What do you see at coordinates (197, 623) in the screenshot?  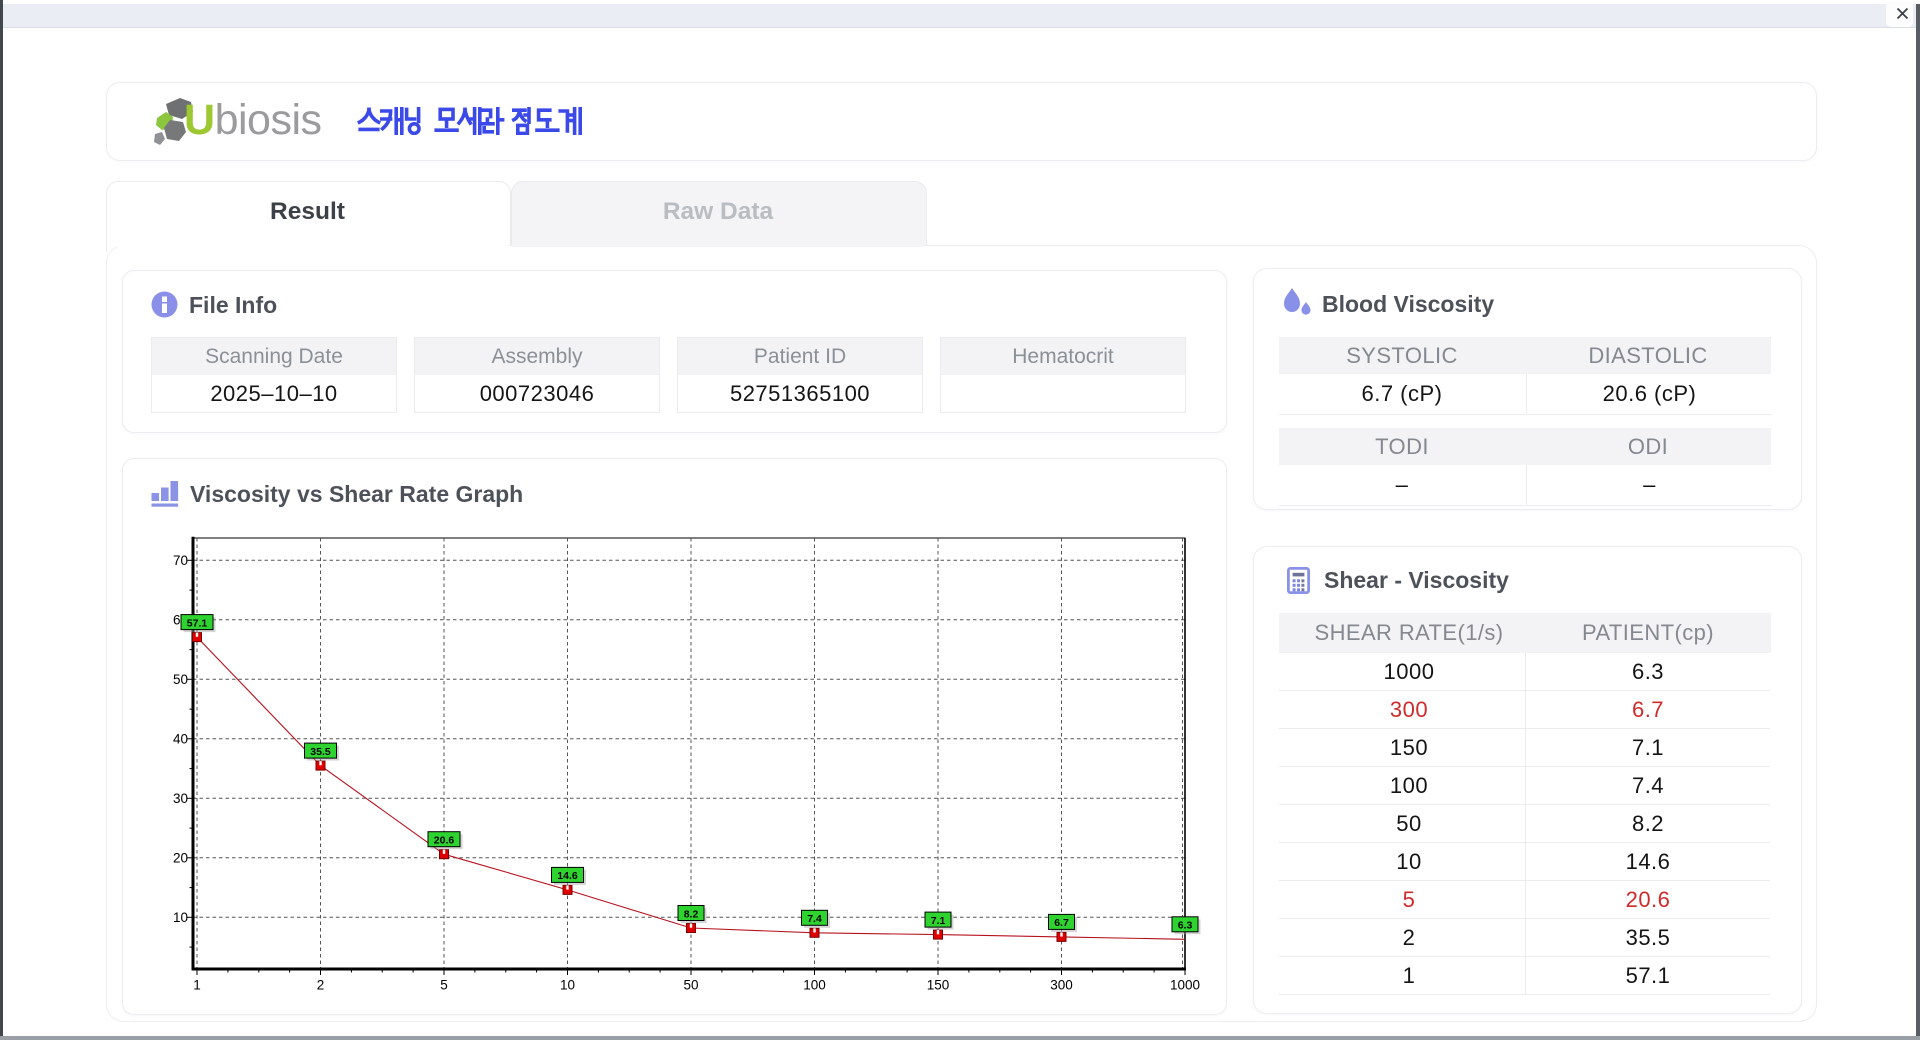 I see `svg-text: 57.1` at bounding box center [197, 623].